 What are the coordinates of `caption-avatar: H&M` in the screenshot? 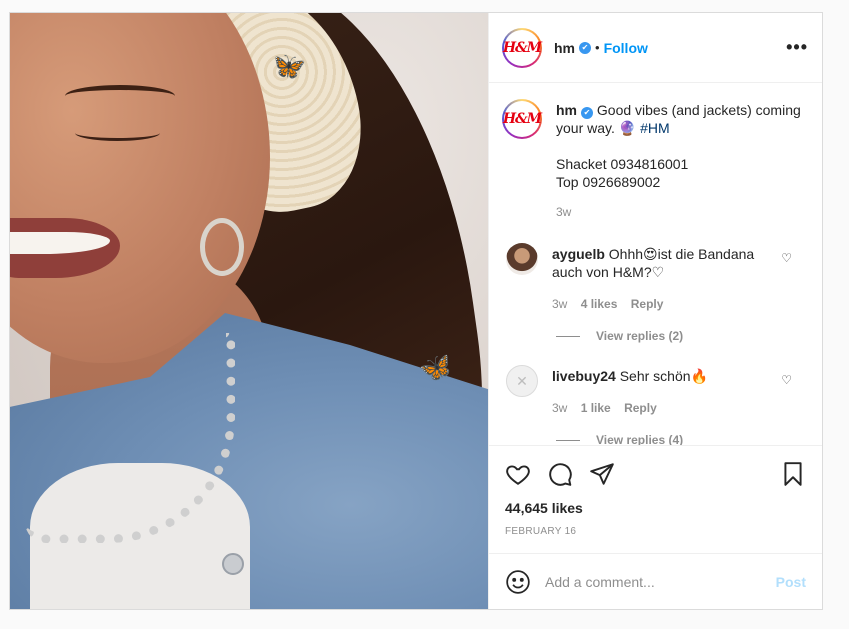 It's located at (522, 119).